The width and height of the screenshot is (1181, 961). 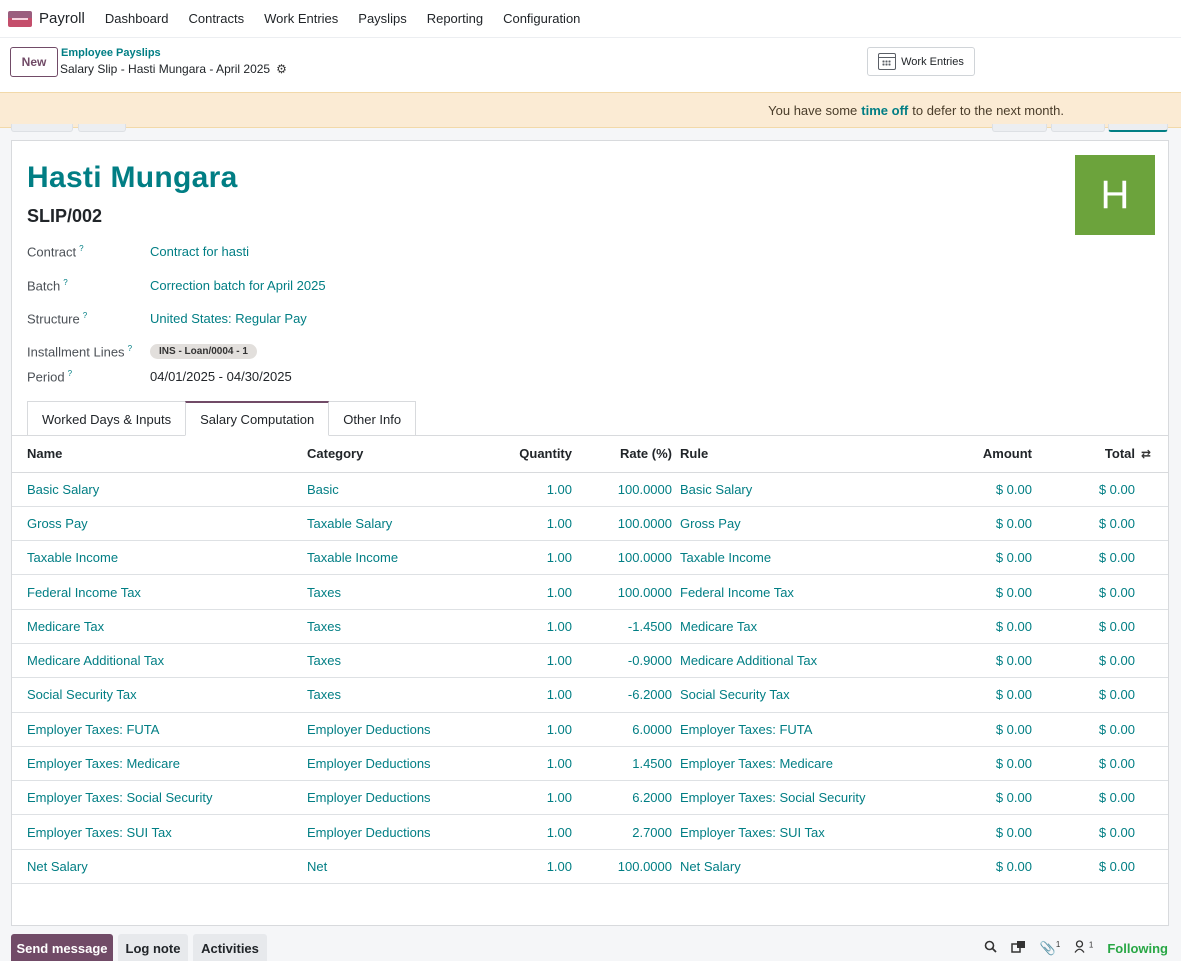 What do you see at coordinates (159, 489) in the screenshot?
I see `cell-name: Basic Salary` at bounding box center [159, 489].